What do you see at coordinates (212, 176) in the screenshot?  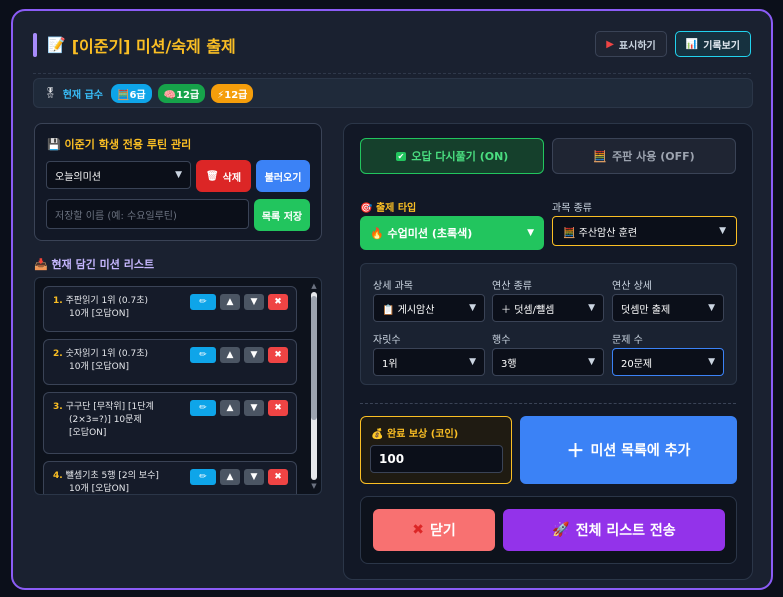 I see `trash-icon: 🗑` at bounding box center [212, 176].